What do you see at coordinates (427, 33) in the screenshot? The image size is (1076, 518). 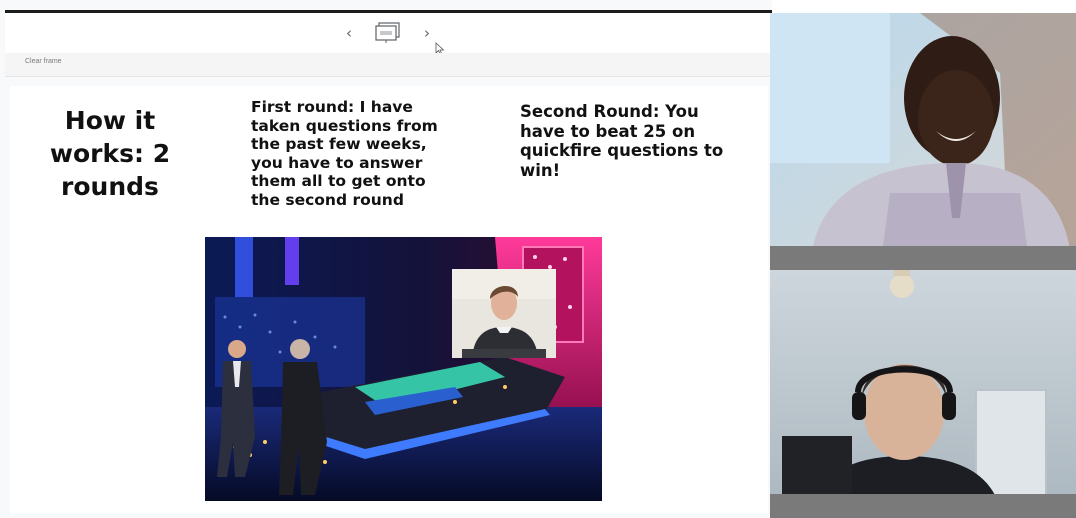 I see `next-frame-button: ›` at bounding box center [427, 33].